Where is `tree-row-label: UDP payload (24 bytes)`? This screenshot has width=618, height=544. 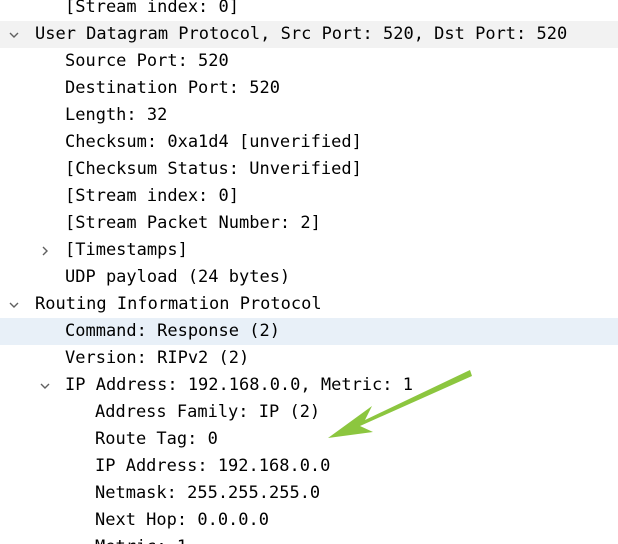 tree-row-label: UDP payload (24 bytes) is located at coordinates (178, 277).